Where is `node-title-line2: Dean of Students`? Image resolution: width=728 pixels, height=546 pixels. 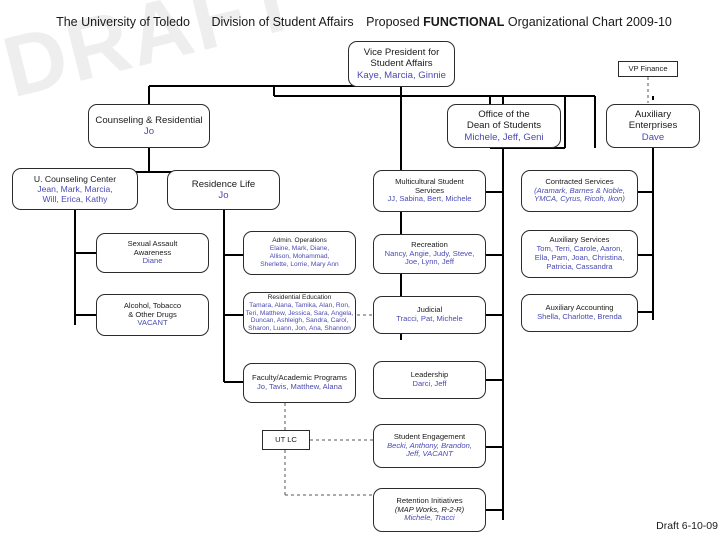 node-title-line2: Dean of Students is located at coordinates (504, 126).